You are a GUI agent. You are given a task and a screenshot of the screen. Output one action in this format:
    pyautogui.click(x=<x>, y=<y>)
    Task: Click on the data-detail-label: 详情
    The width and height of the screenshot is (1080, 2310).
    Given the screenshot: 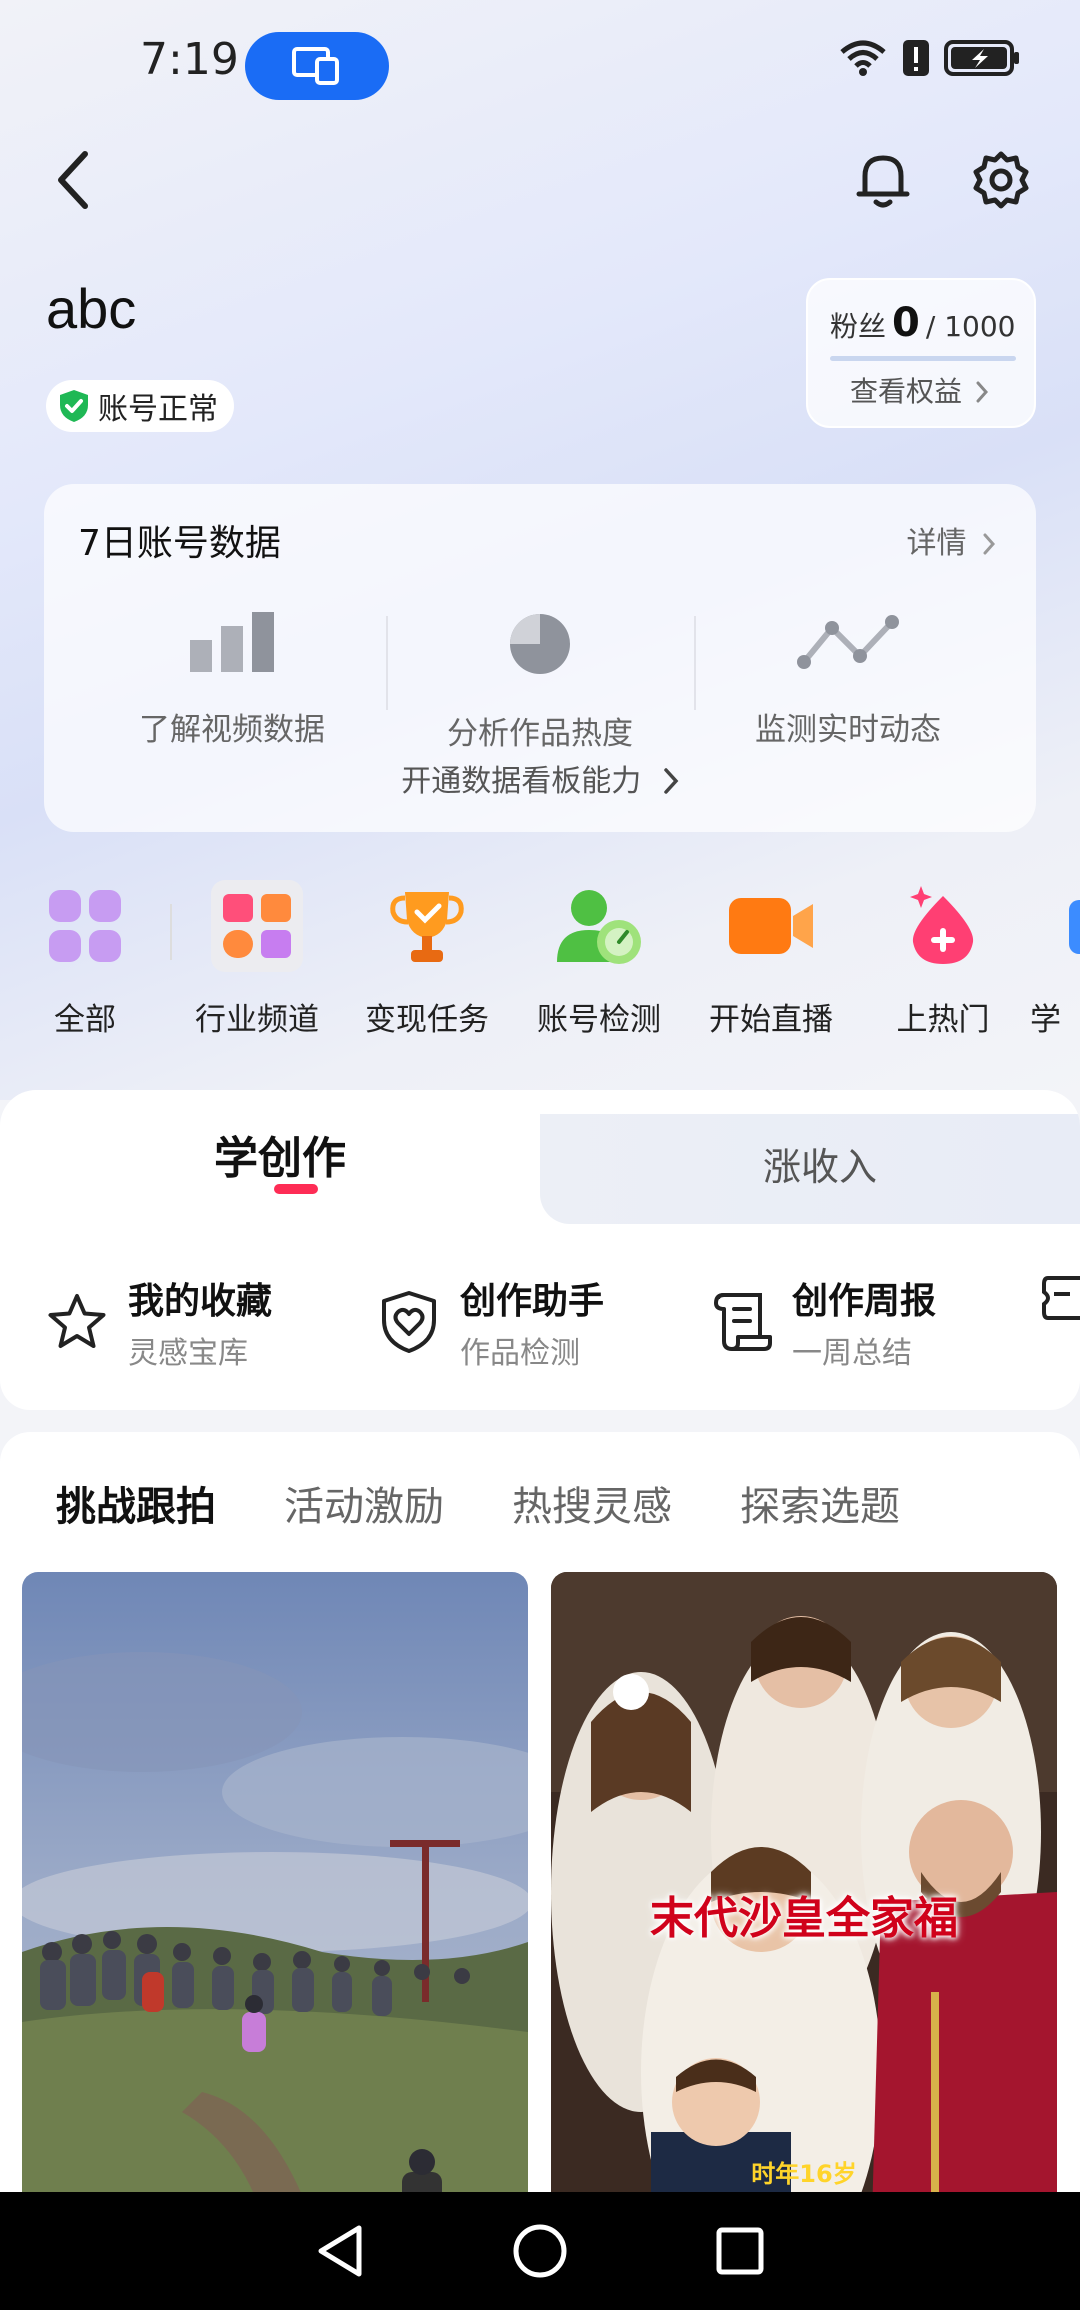 What is the action you would take?
    pyautogui.click(x=936, y=543)
    